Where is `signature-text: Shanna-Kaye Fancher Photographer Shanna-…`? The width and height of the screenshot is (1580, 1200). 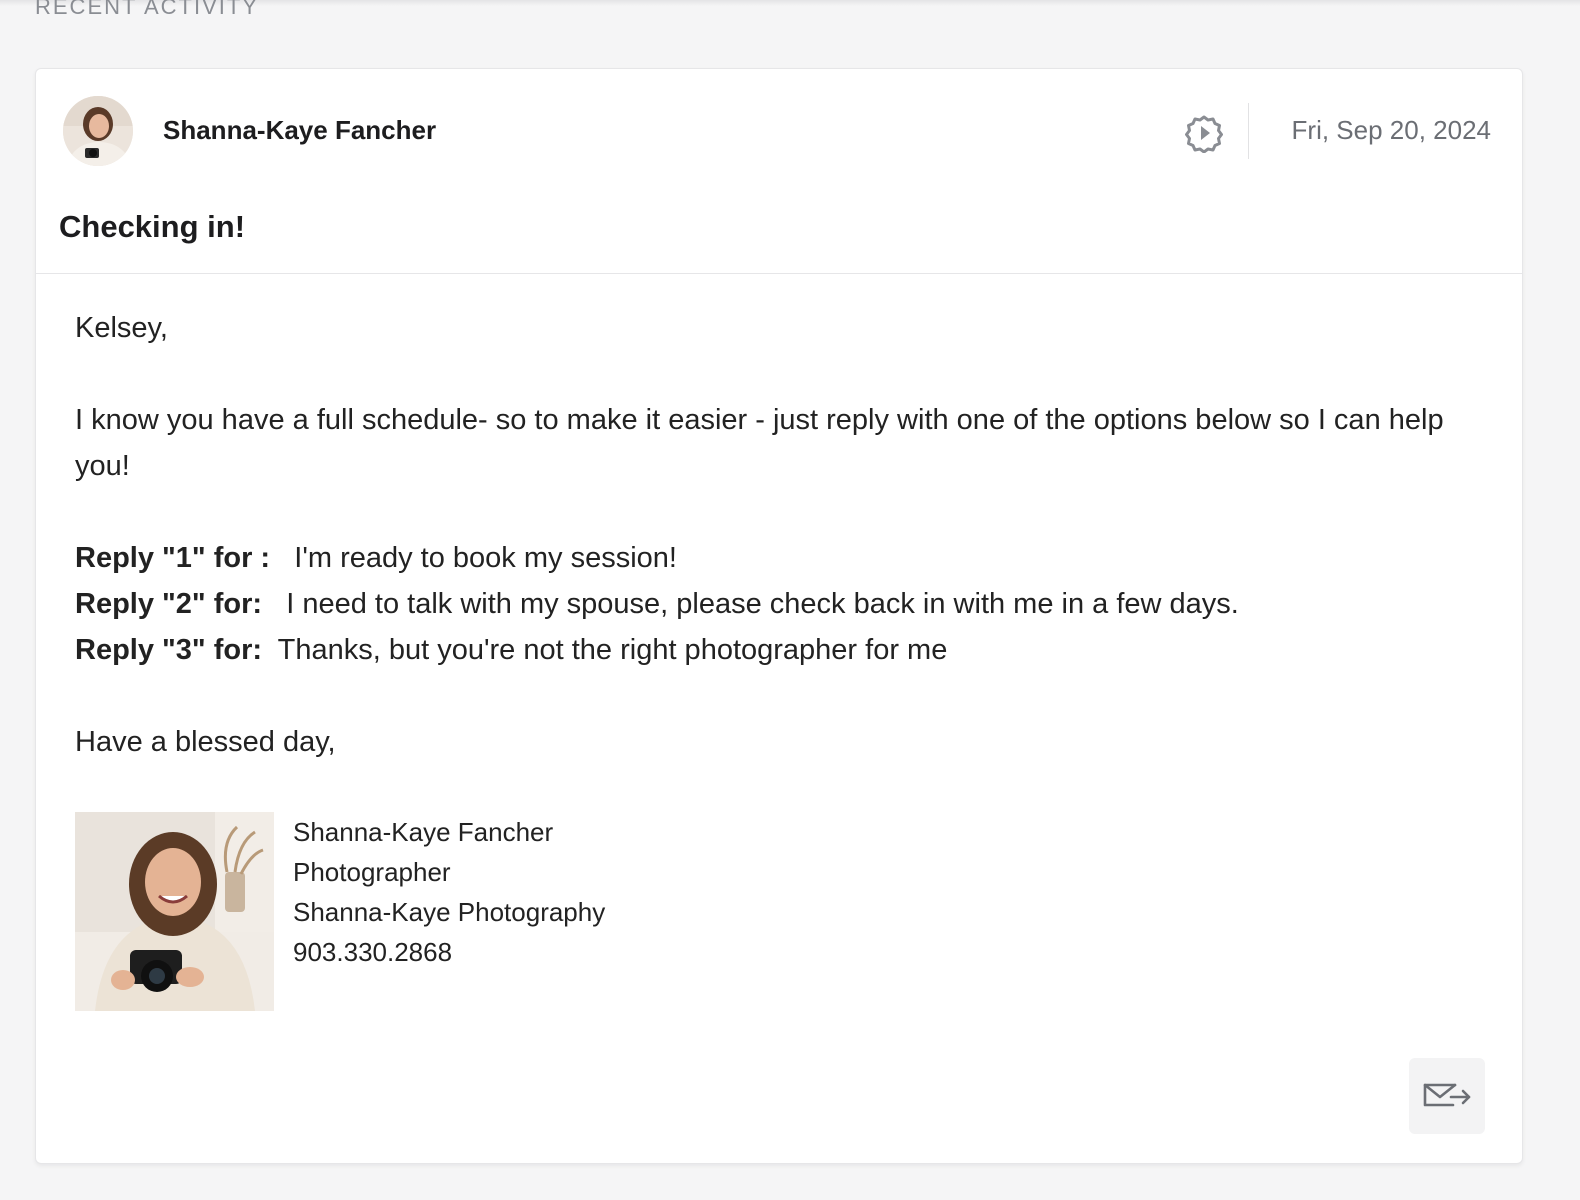 signature-text: Shanna-Kaye Fancher Photographer Shanna-… is located at coordinates (543, 892).